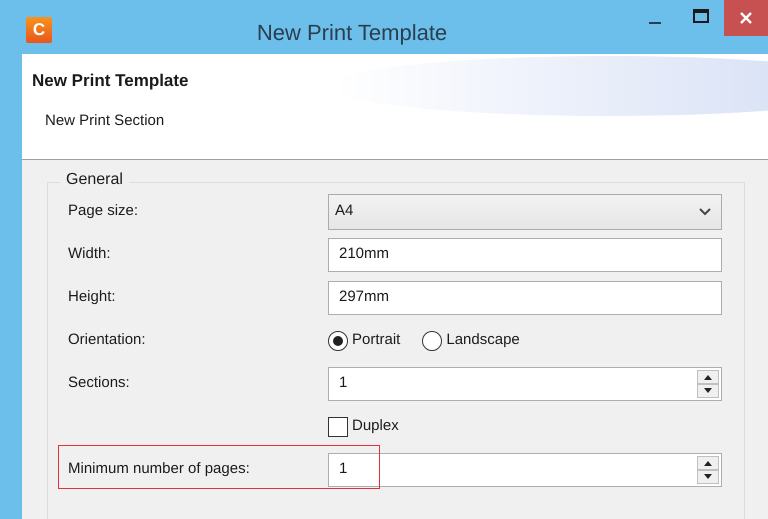 The height and width of the screenshot is (519, 768). I want to click on page-title: New Print Template, so click(111, 81).